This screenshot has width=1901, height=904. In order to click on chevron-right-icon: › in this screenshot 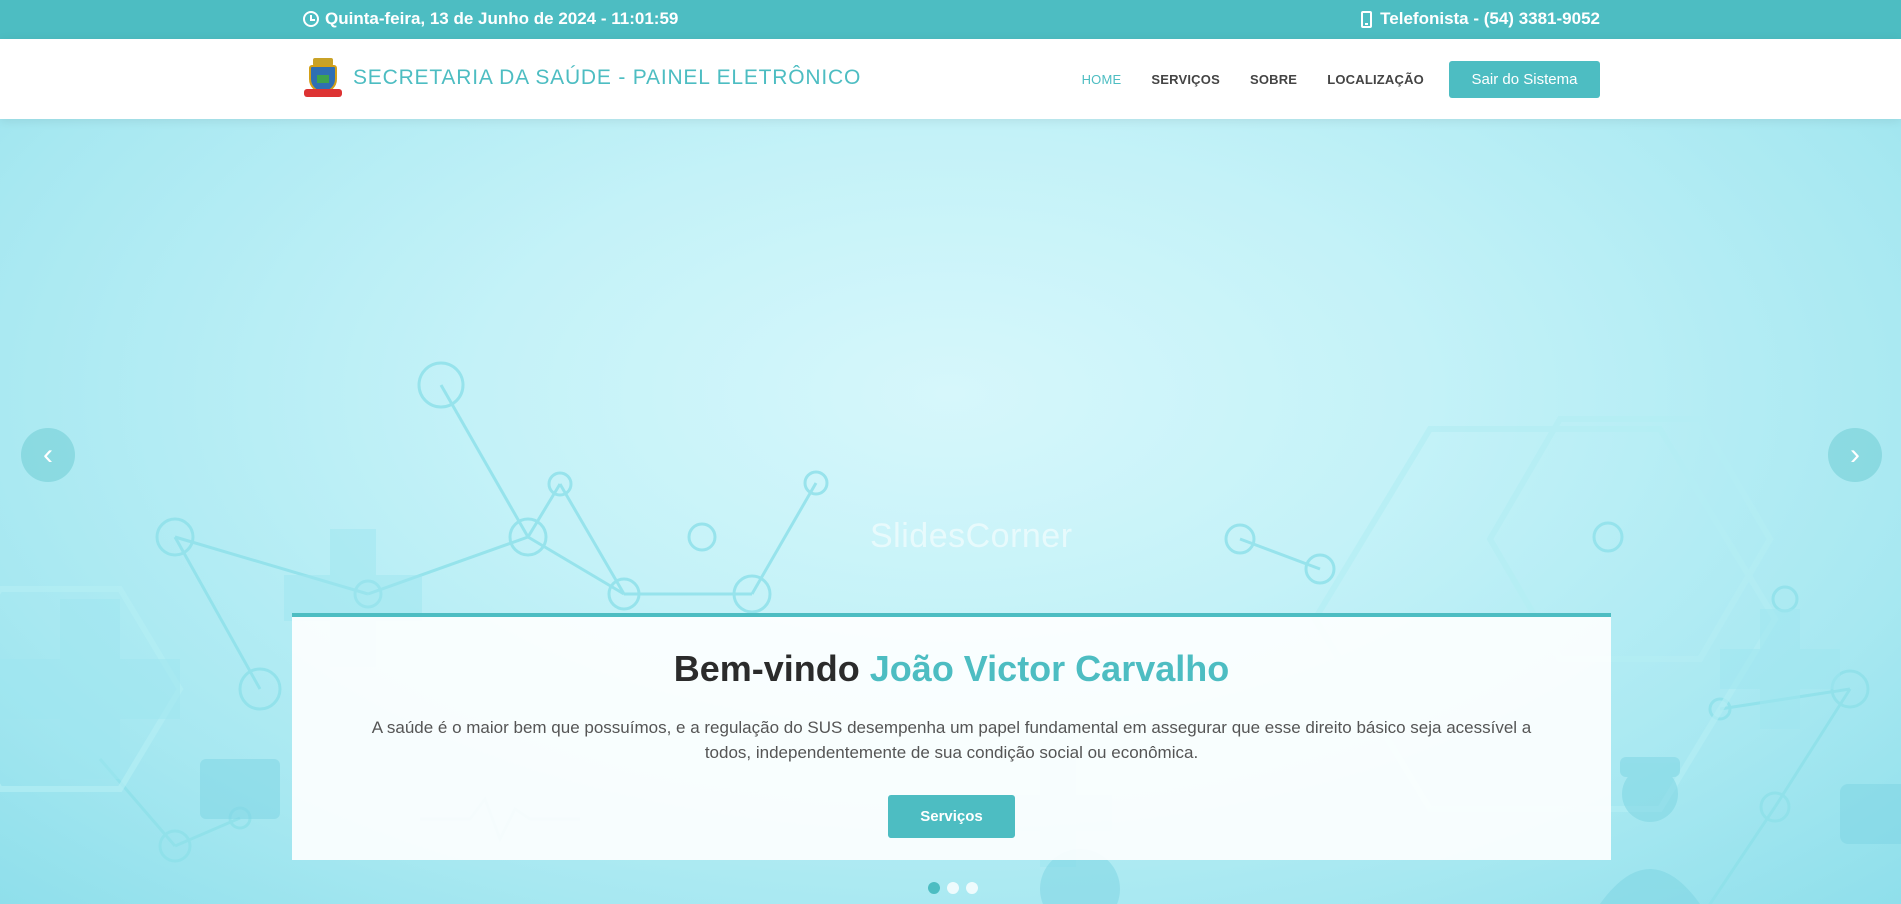, I will do `click(1855, 454)`.